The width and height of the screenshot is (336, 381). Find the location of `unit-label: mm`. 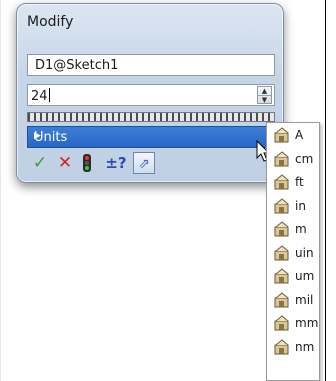

unit-label: mm is located at coordinates (307, 323).